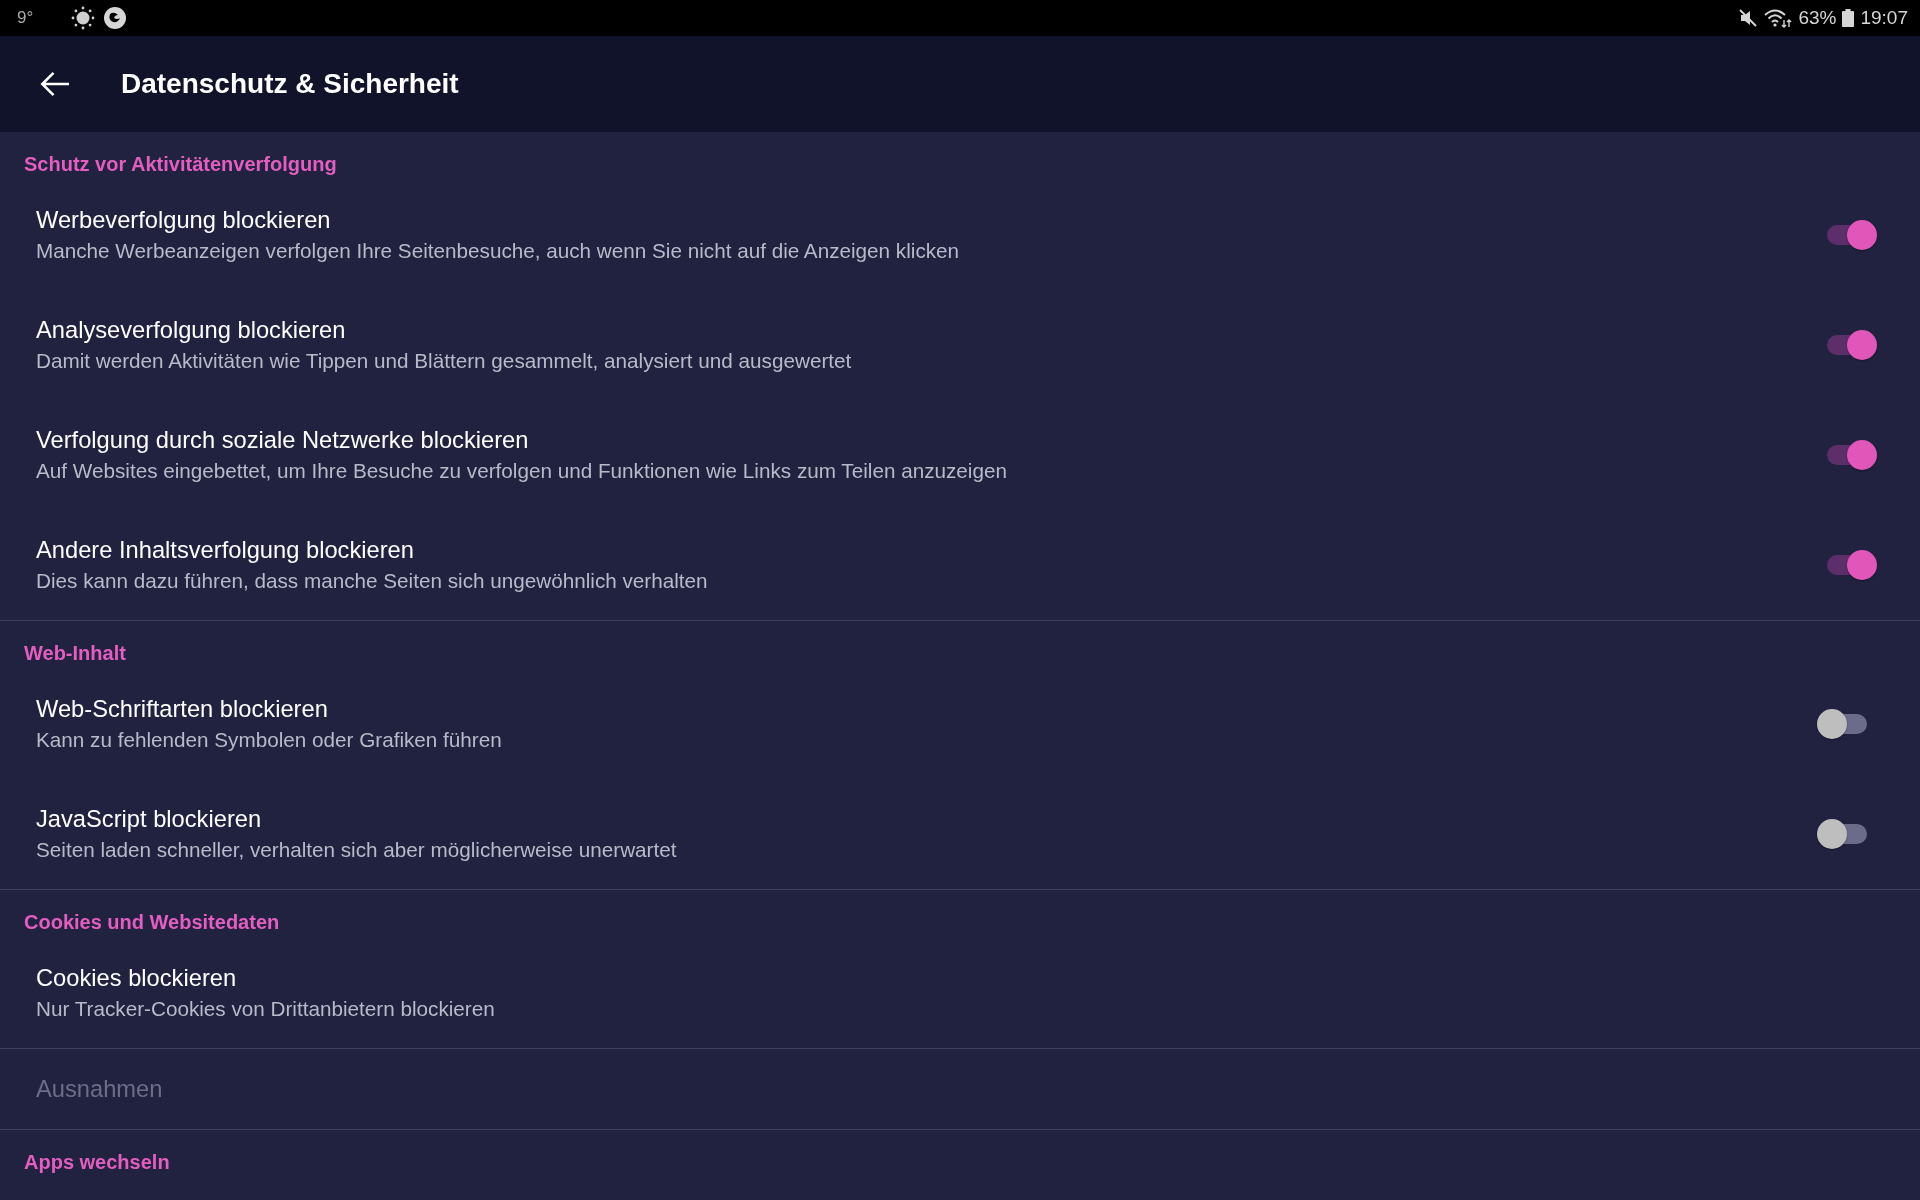 The image size is (1920, 1200). I want to click on setting-title: Cookies blockieren, so click(136, 978).